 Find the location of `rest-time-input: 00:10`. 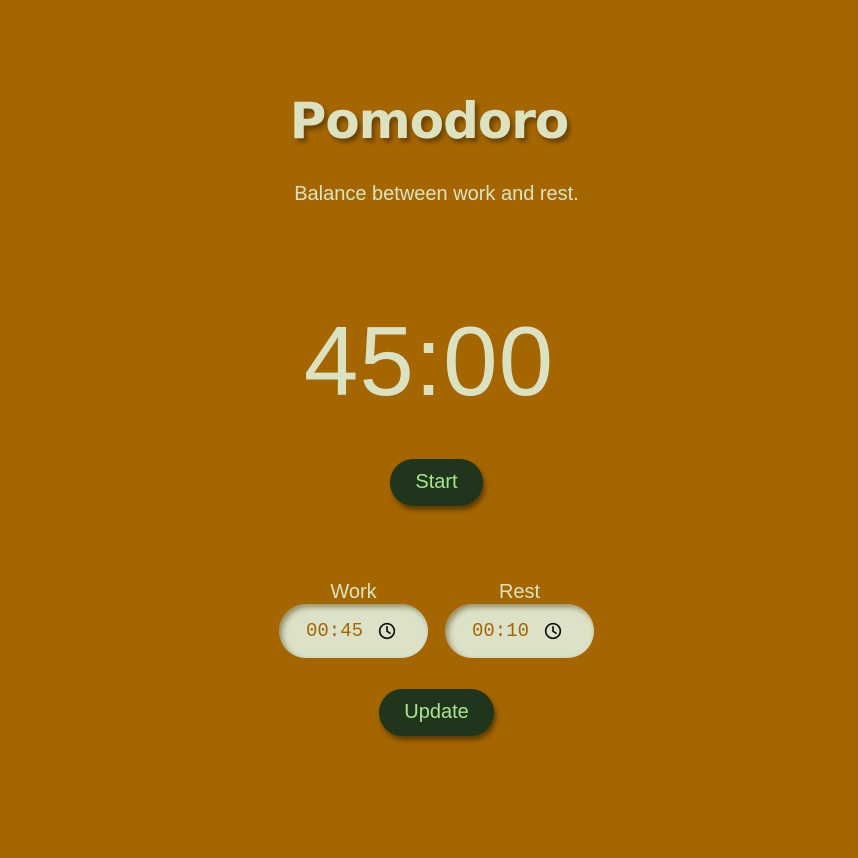

rest-time-input: 00:10 is located at coordinates (519, 631).